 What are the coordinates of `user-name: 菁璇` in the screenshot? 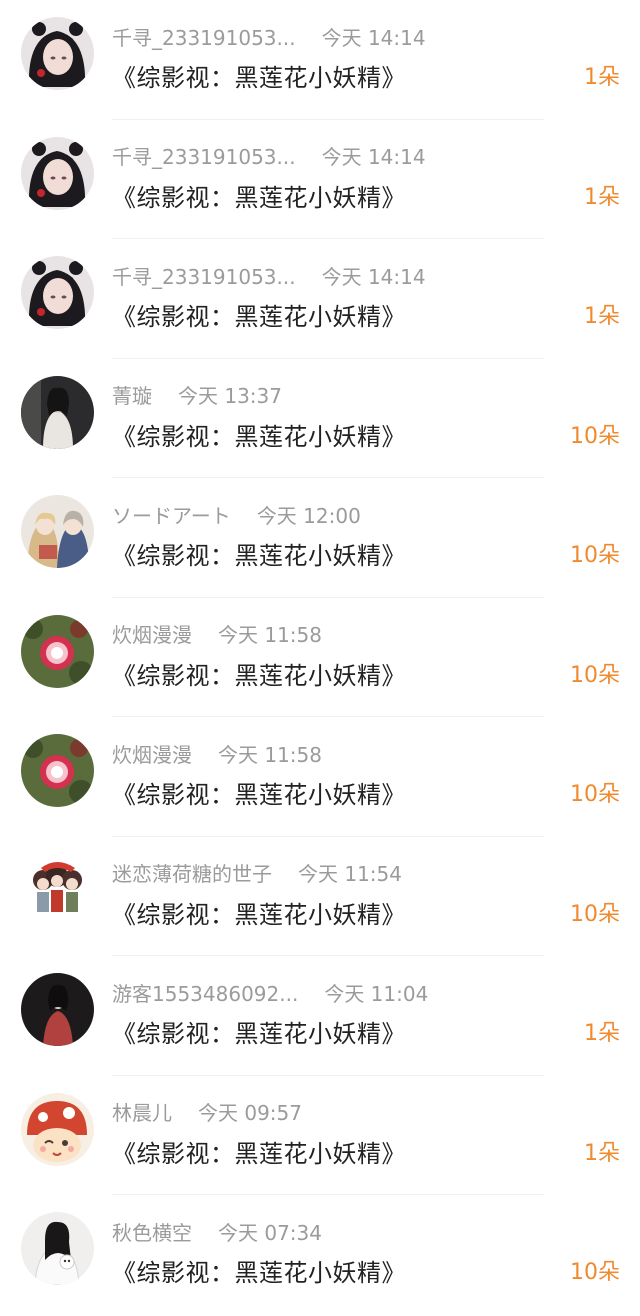 It's located at (132, 394).